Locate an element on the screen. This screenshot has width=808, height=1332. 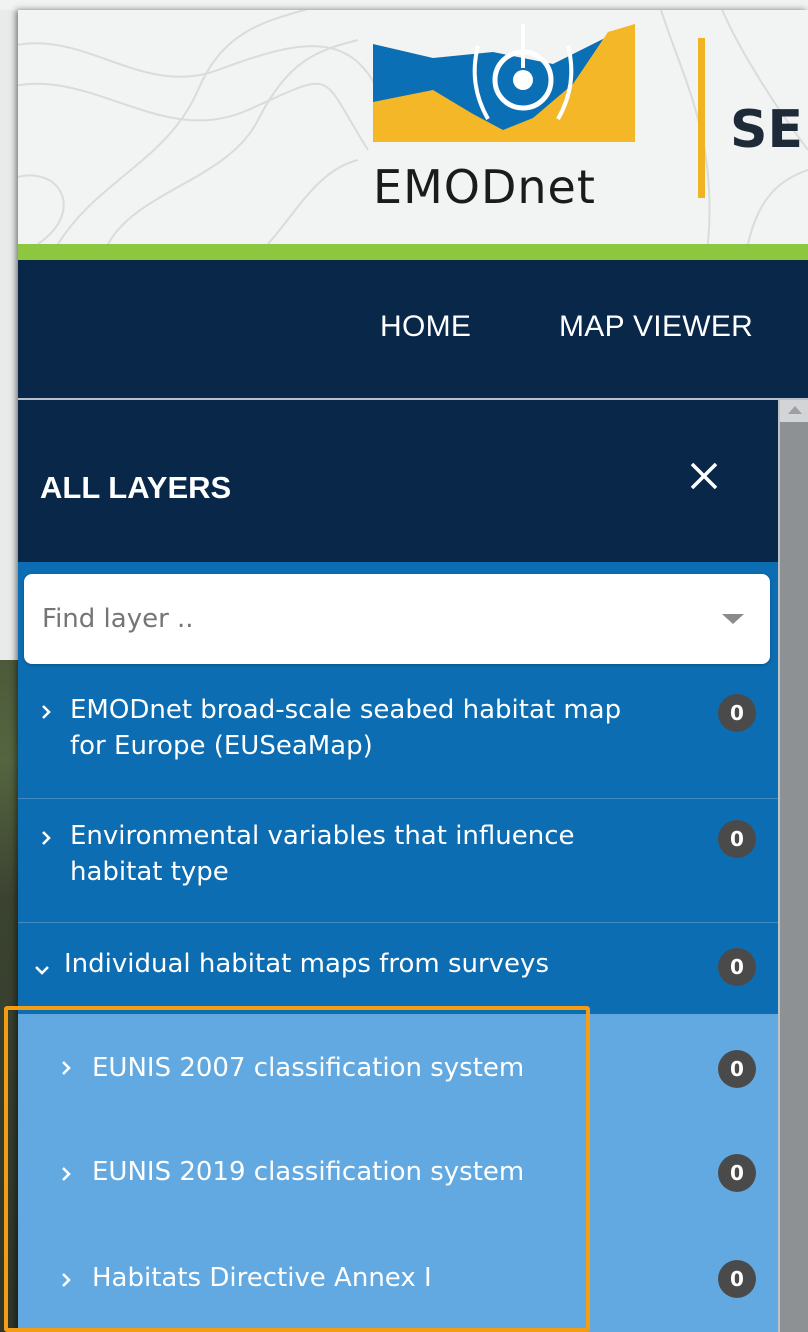
layer-subgroup-eunis-2007: EUNIS 2007 classification system 0 is located at coordinates (398, 1066).